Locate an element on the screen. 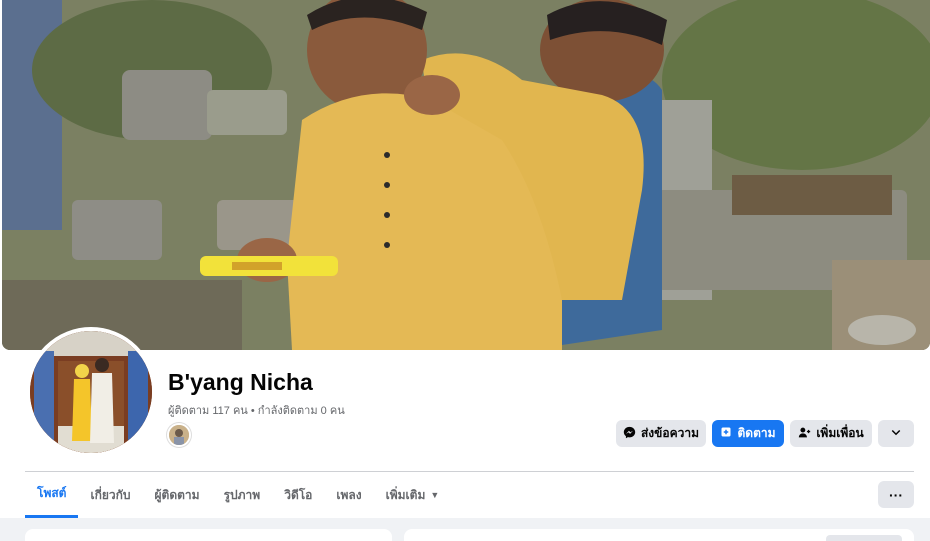 The image size is (930, 541). tab-posts: โพสต์ is located at coordinates (52, 495).